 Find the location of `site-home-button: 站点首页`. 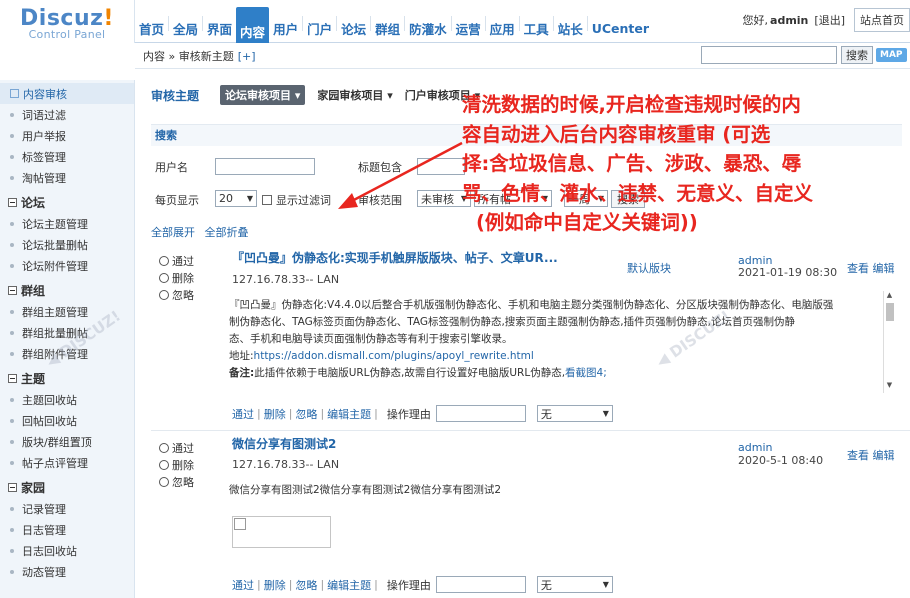

site-home-button: 站点首页 is located at coordinates (882, 20).